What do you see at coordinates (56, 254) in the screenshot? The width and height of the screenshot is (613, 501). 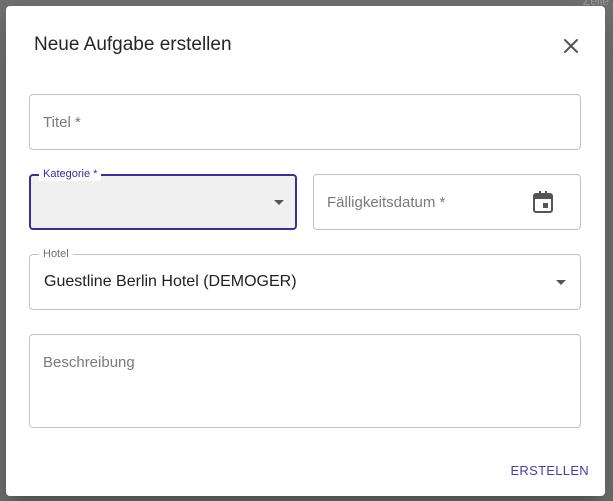 I see `hotel-label: Hotel` at bounding box center [56, 254].